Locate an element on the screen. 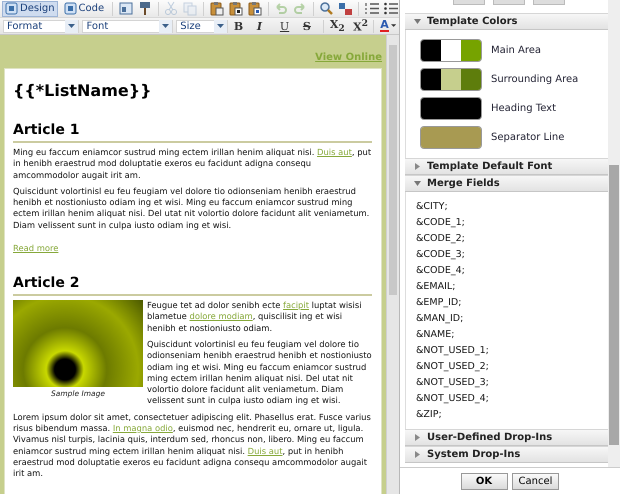 The image size is (620, 494). color-label: Heading Text is located at coordinates (523, 108).